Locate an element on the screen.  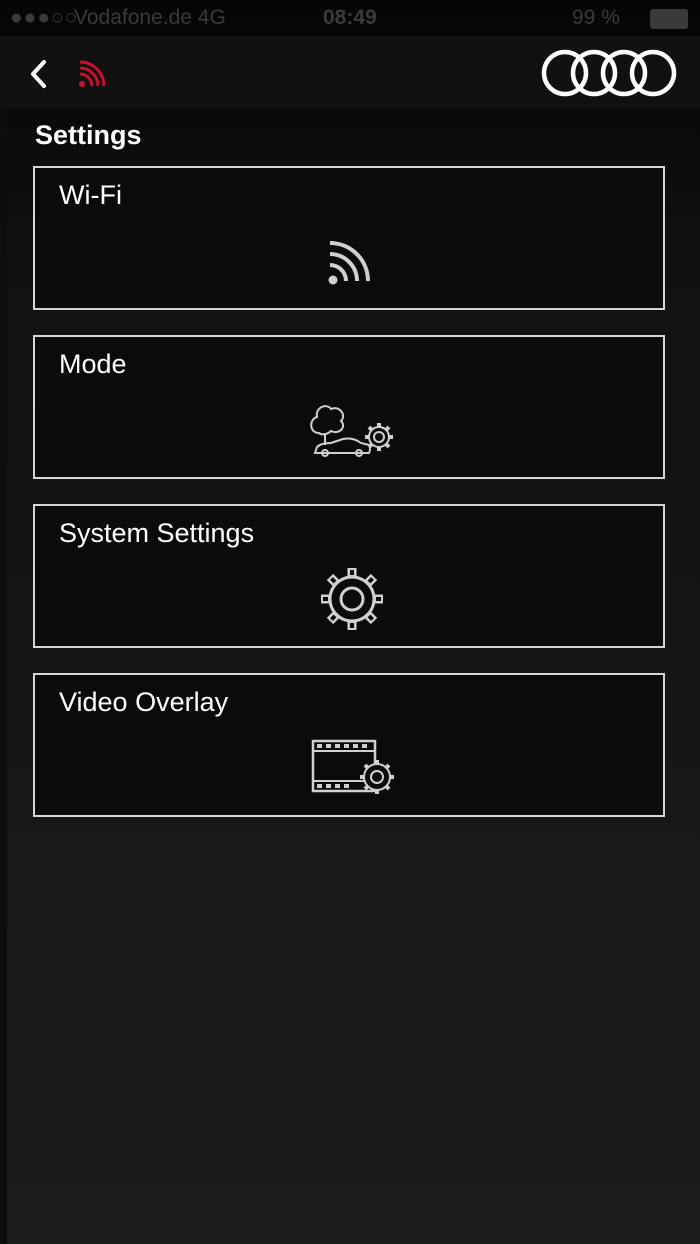
status-bar: ●●●○○ Vodafone.de 4G 08:49 99 % is located at coordinates (350, 18).